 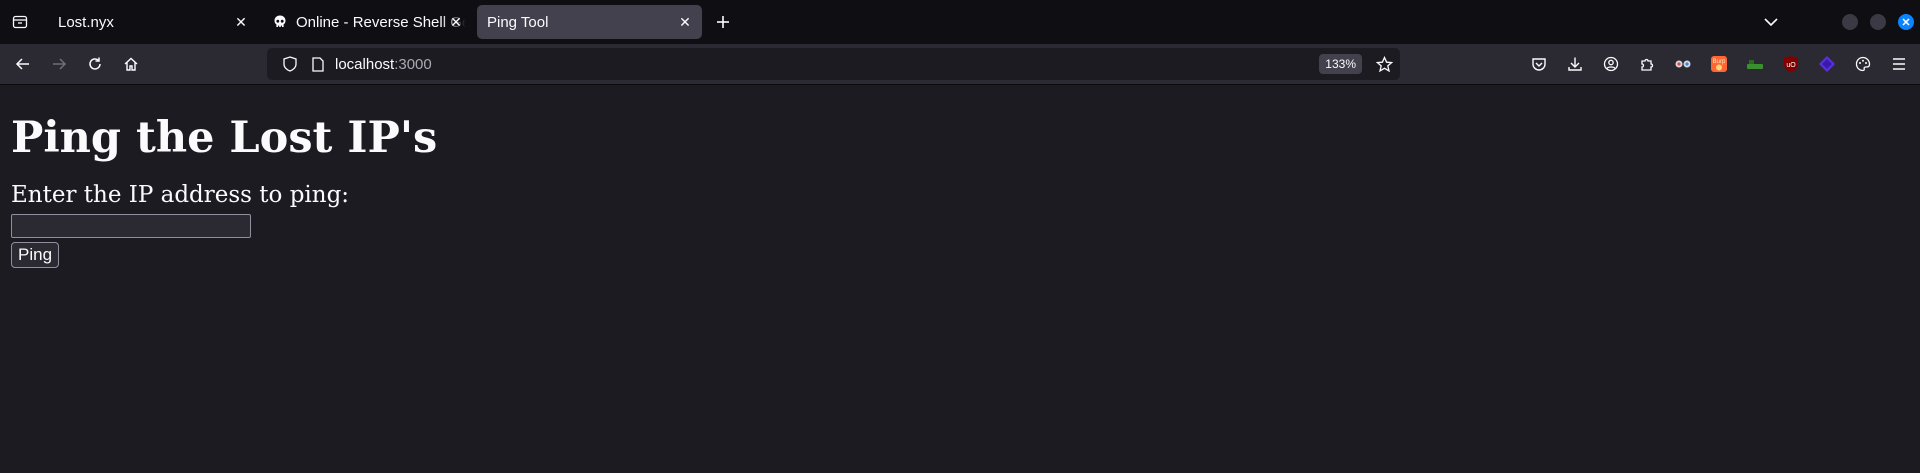 I want to click on page-info-icon, so click(x=318, y=64).